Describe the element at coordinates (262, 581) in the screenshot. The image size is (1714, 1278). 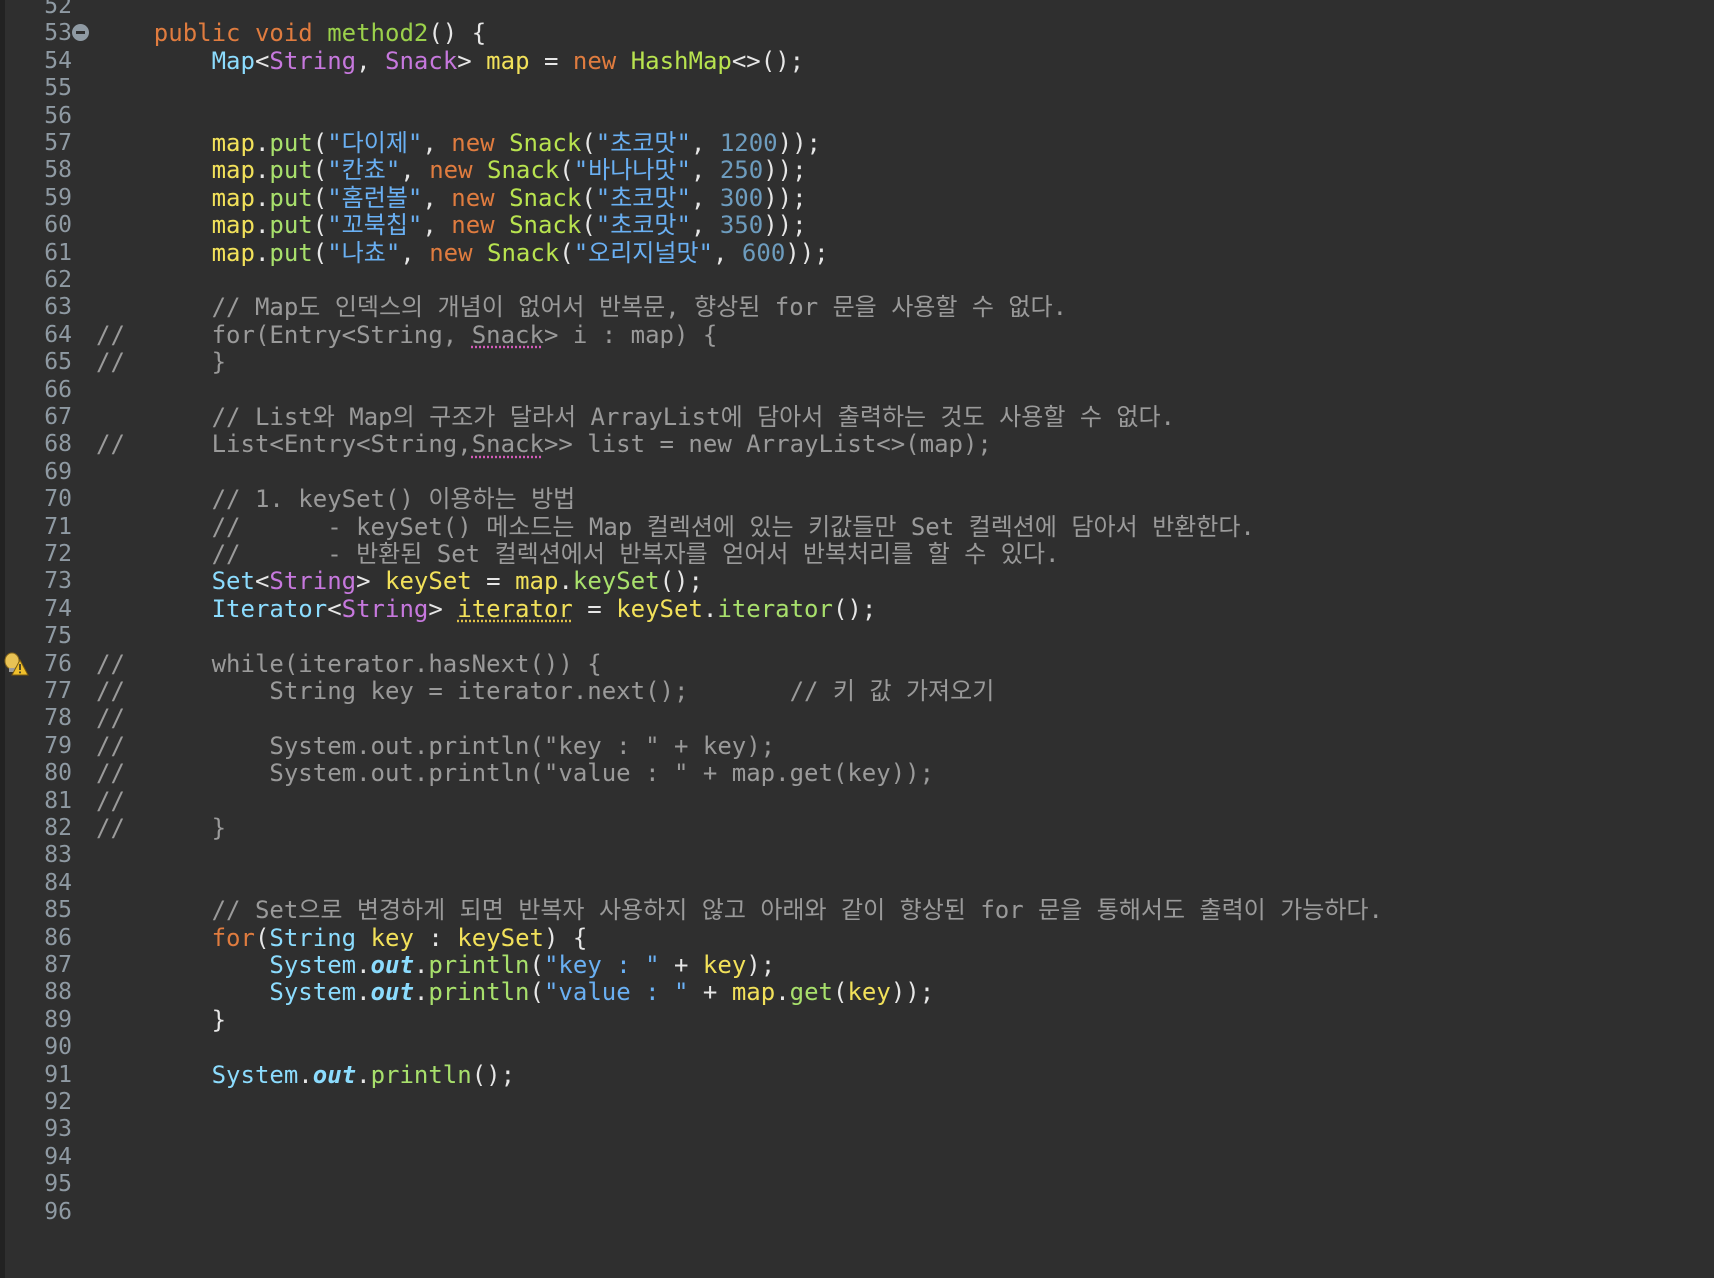
I see `token-text: <` at that location.